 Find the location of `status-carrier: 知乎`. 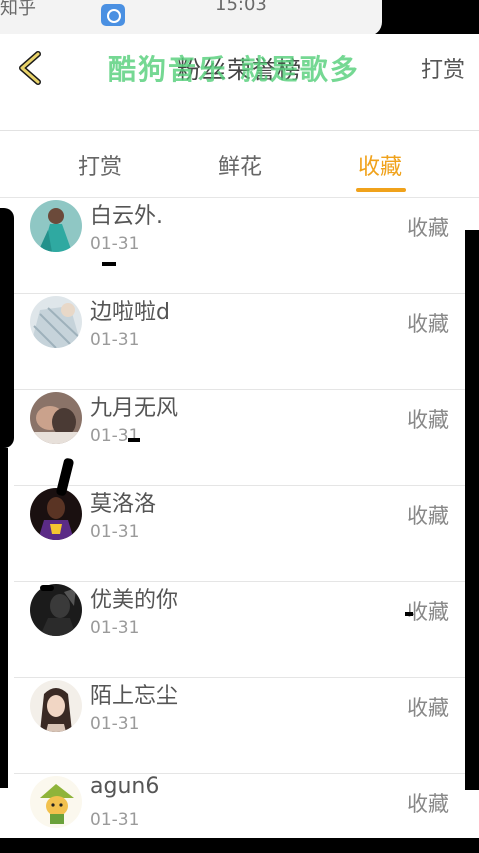

status-carrier: 知乎 is located at coordinates (18, 9).